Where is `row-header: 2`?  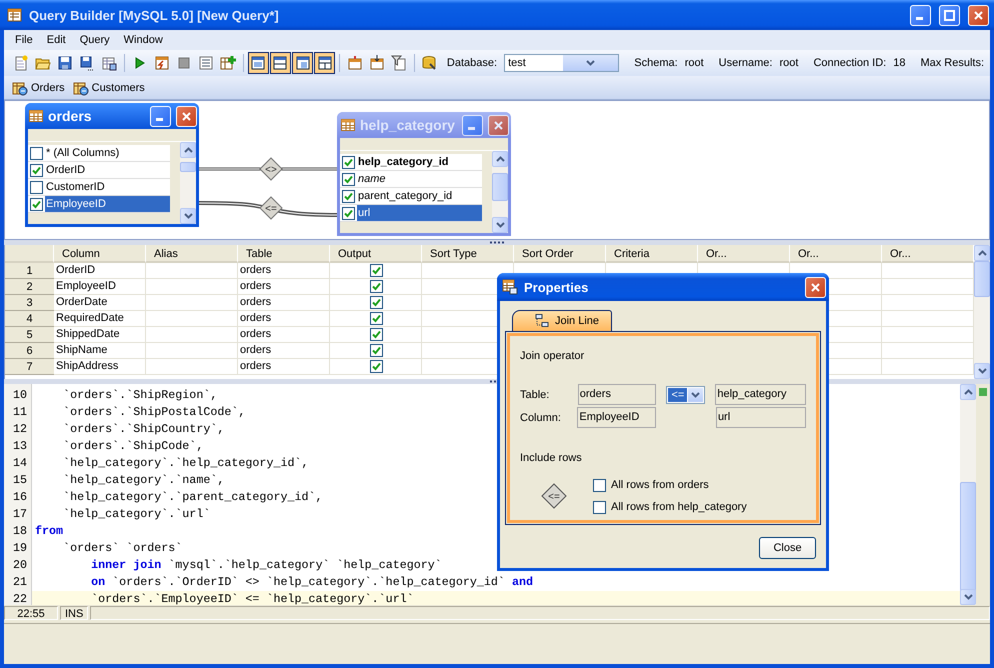 row-header: 2 is located at coordinates (29, 287).